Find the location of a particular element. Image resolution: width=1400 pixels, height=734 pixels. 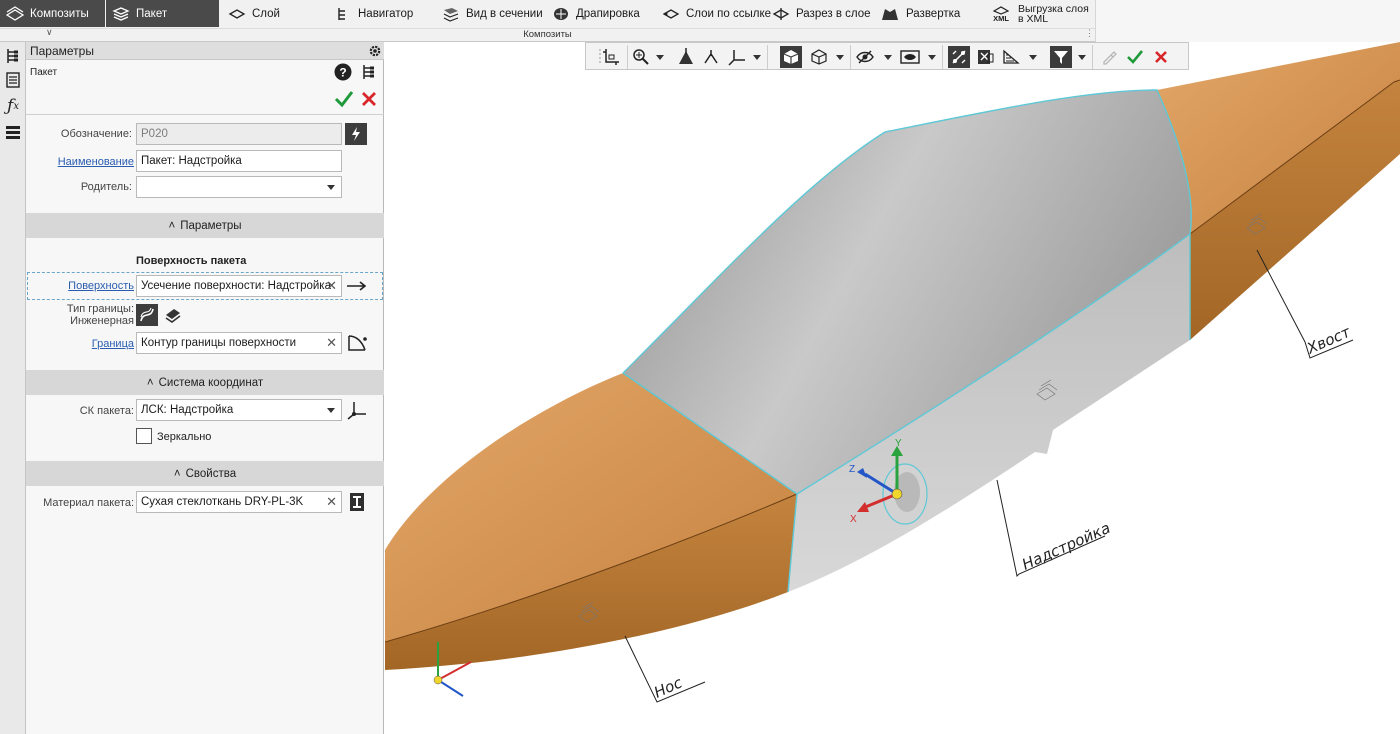

section-view-icon is located at coordinates (451, 14).